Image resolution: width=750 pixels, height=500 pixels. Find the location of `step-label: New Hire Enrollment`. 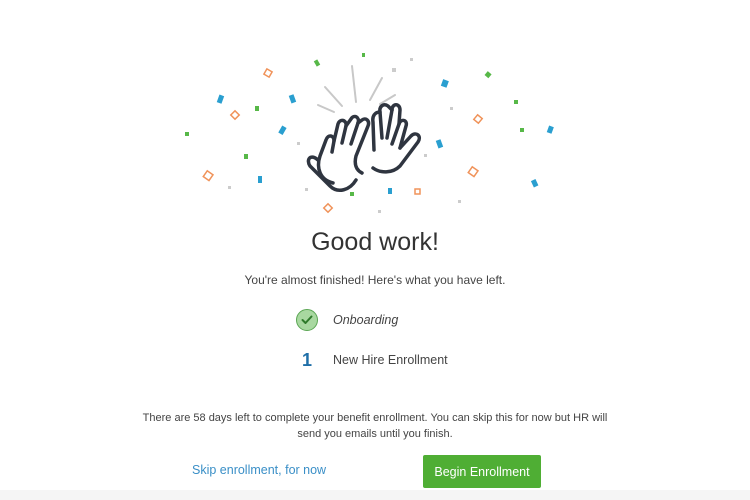

step-label: New Hire Enrollment is located at coordinates (390, 360).